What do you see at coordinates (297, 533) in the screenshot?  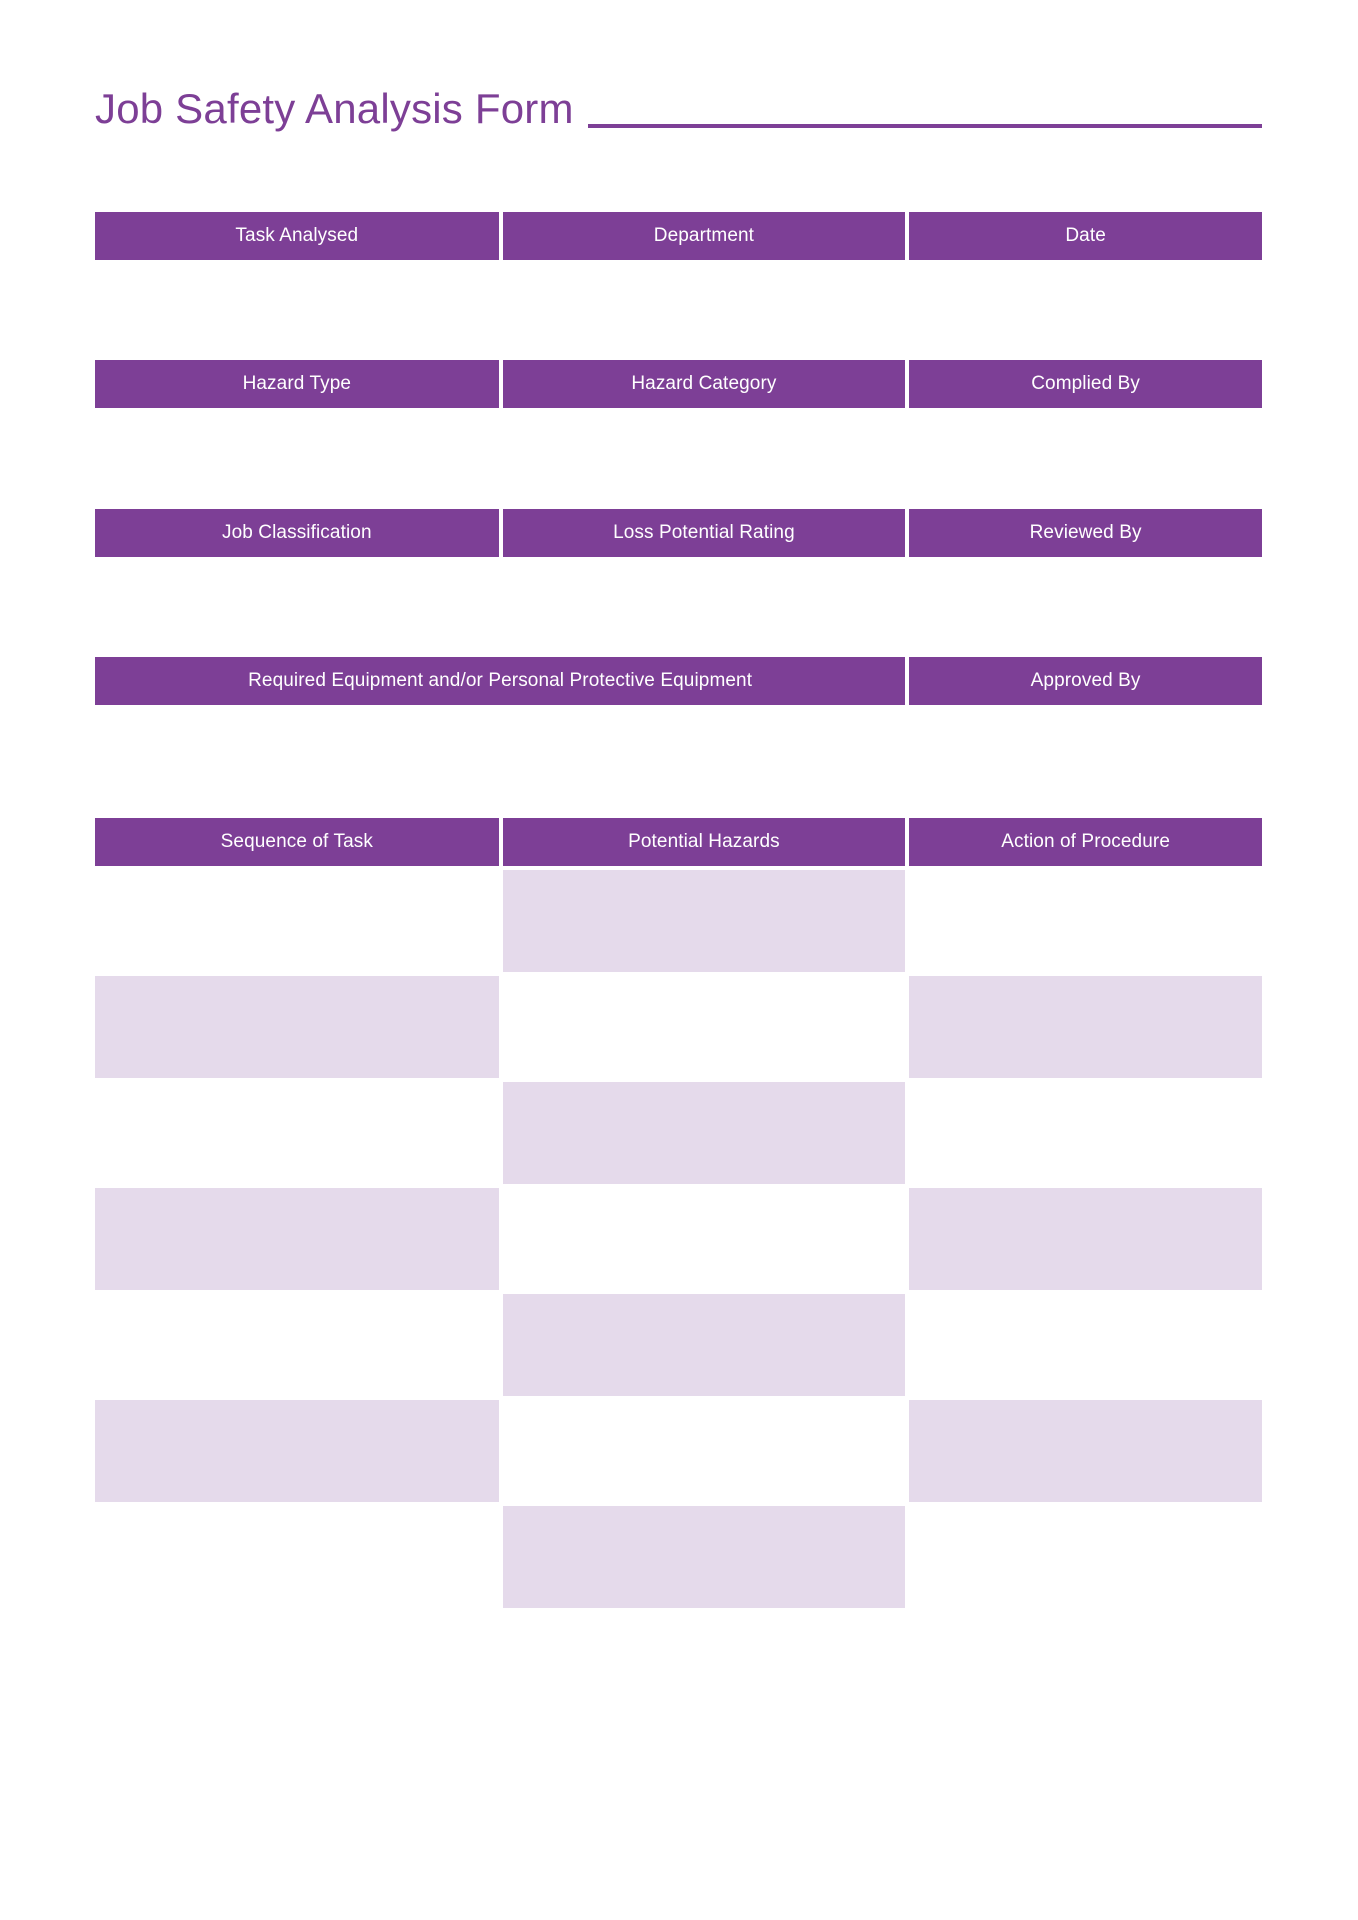 I see `field-label-job-classification: Job Classification` at bounding box center [297, 533].